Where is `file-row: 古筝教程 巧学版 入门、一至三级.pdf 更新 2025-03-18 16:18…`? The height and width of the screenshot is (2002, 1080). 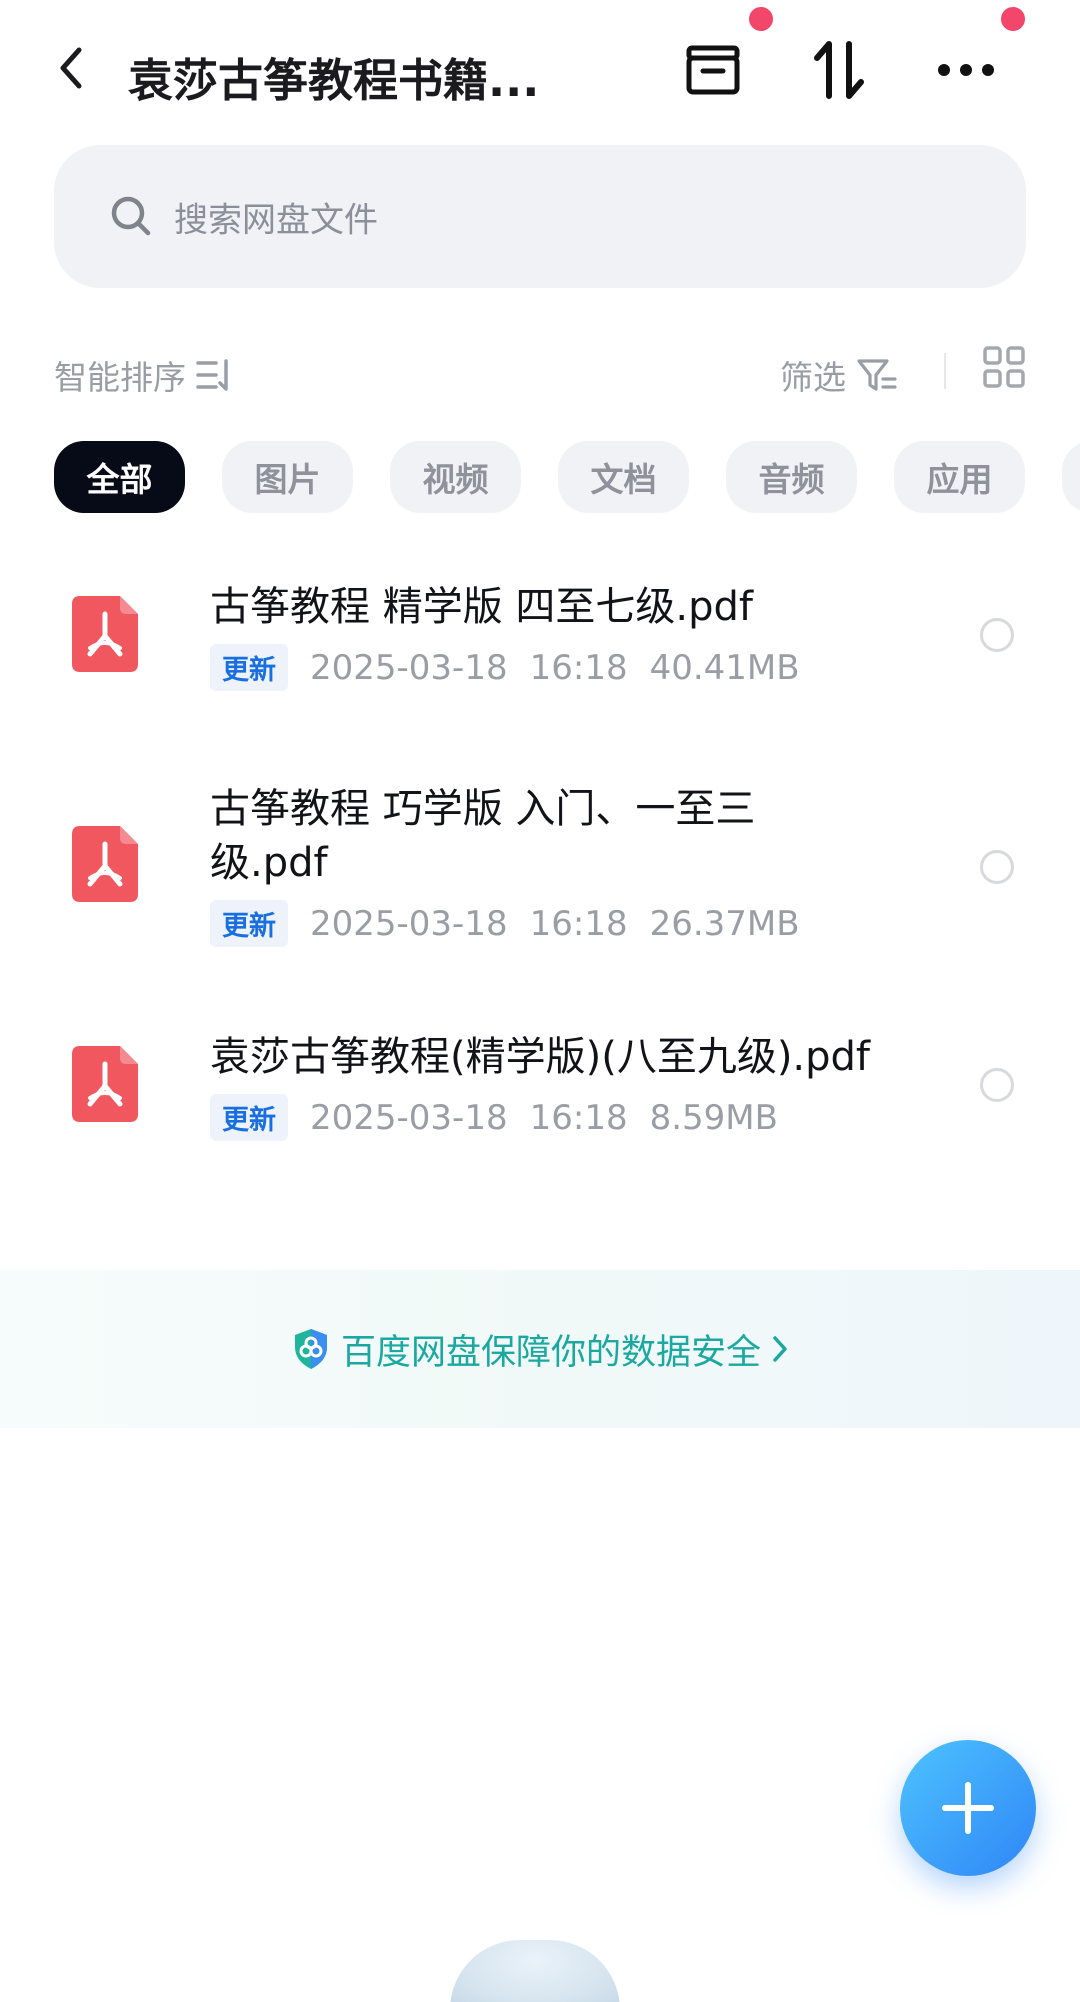 file-row: 古筝教程 巧学版 入门、一至三级.pdf 更新 2025-03-18 16:18… is located at coordinates (540, 876).